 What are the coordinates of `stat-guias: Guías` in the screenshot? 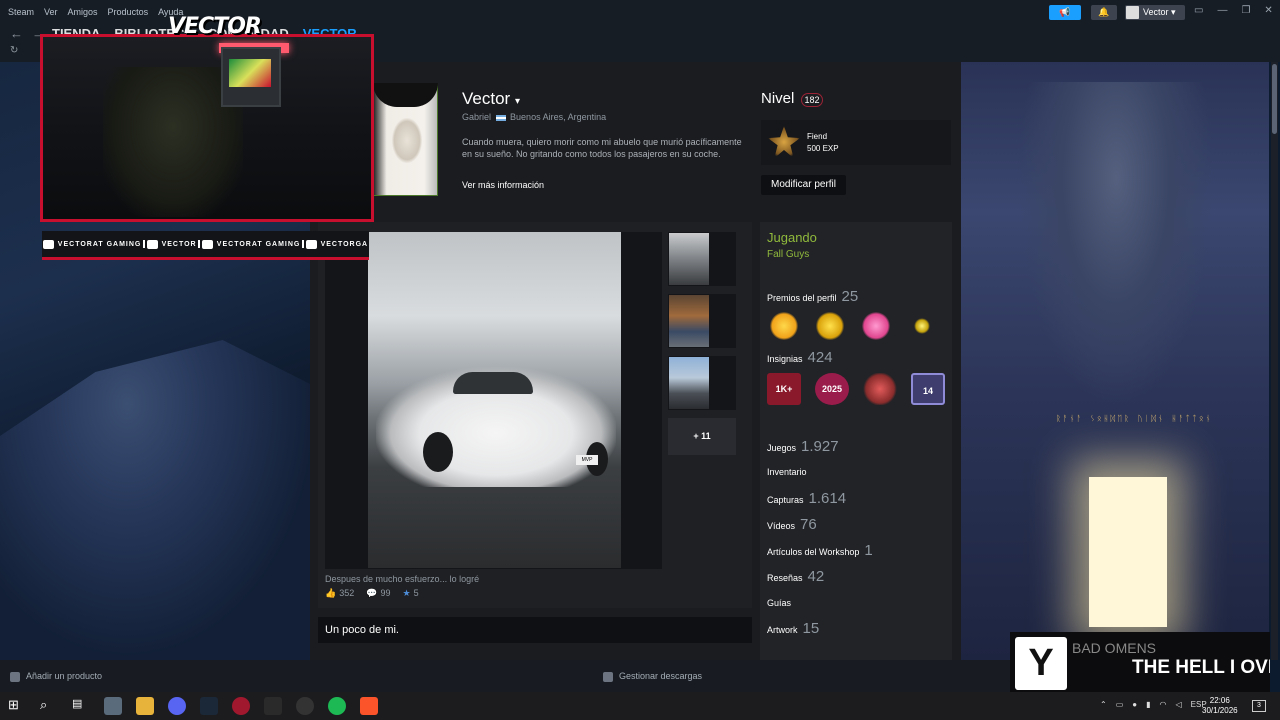 It's located at (779, 603).